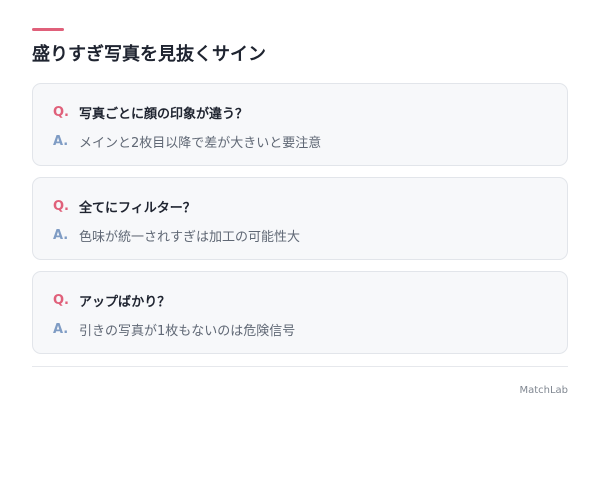 The image size is (600, 480). What do you see at coordinates (310, 300) in the screenshot?
I see `question-row: Q. アップばかり？` at bounding box center [310, 300].